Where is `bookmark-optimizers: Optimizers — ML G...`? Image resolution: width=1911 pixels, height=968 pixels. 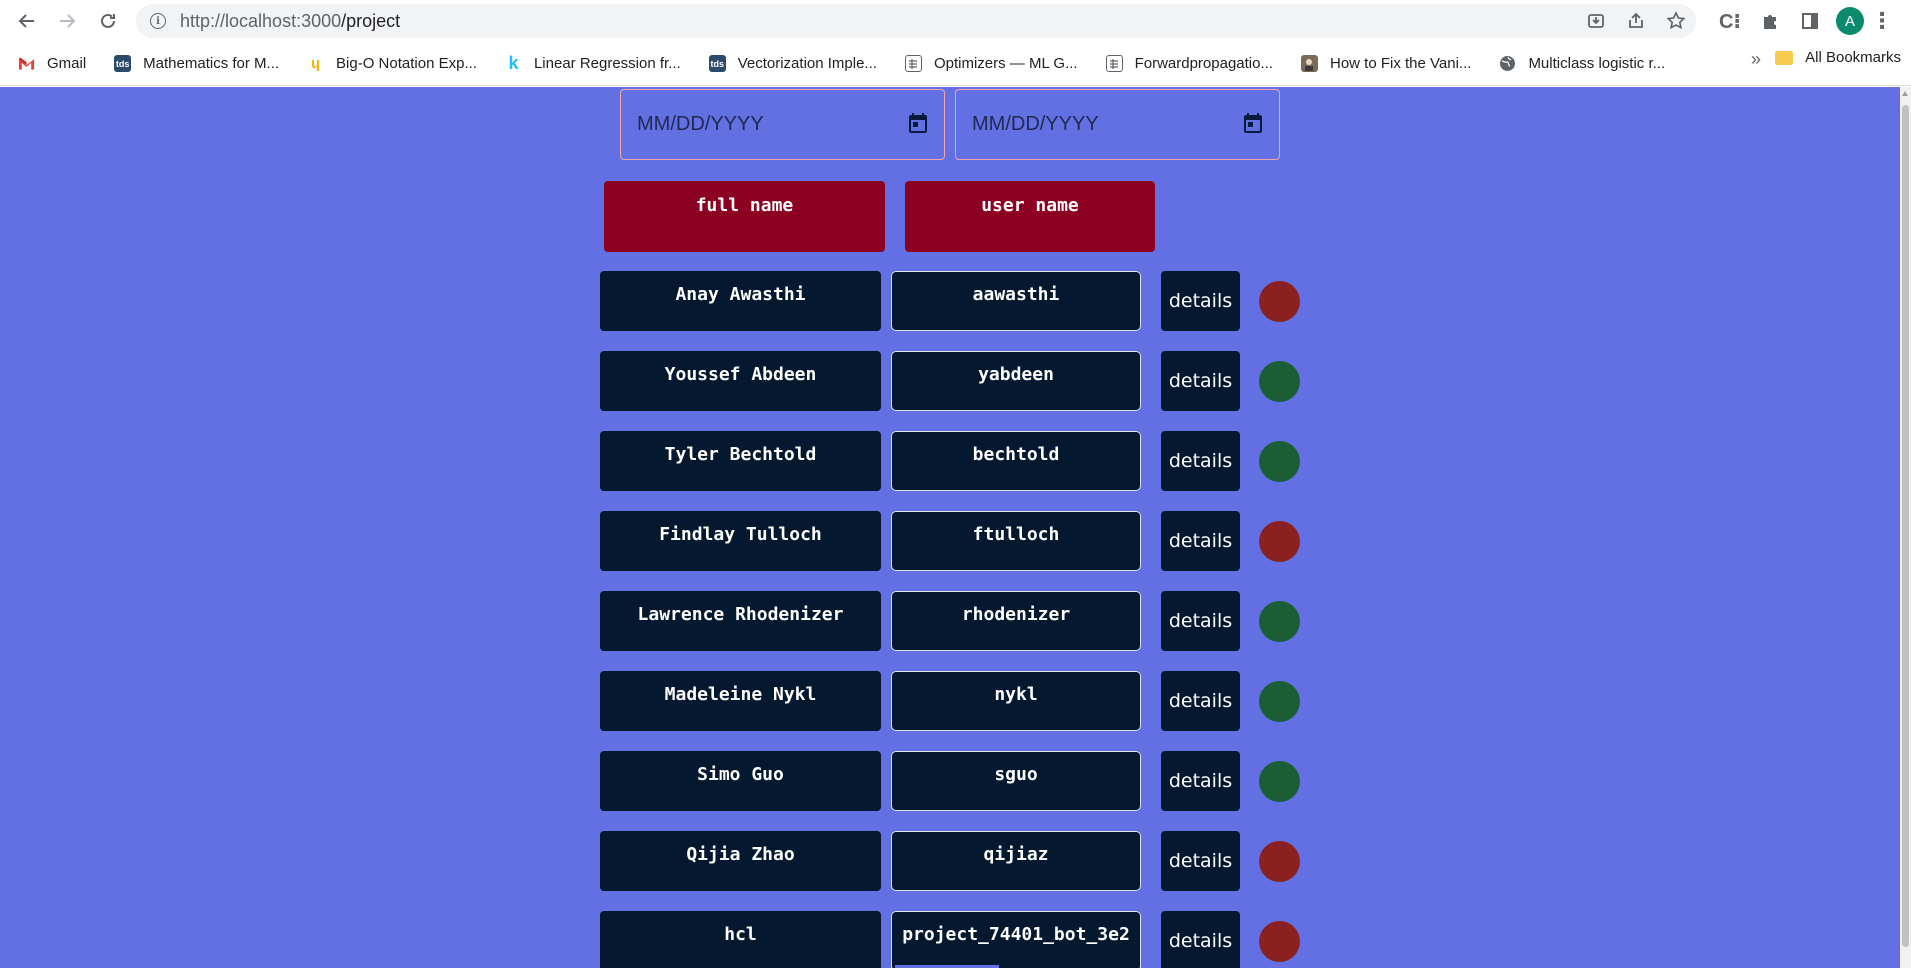
bookmark-optimizers: Optimizers — ML G... is located at coordinates (987, 64).